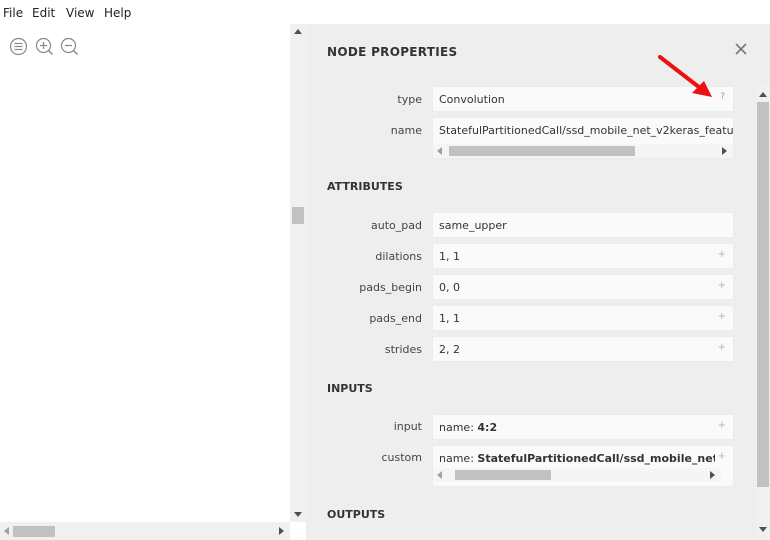 The image size is (770, 540). Describe the element at coordinates (583, 427) in the screenshot. I see `input-field: name: 4:2 +` at that location.